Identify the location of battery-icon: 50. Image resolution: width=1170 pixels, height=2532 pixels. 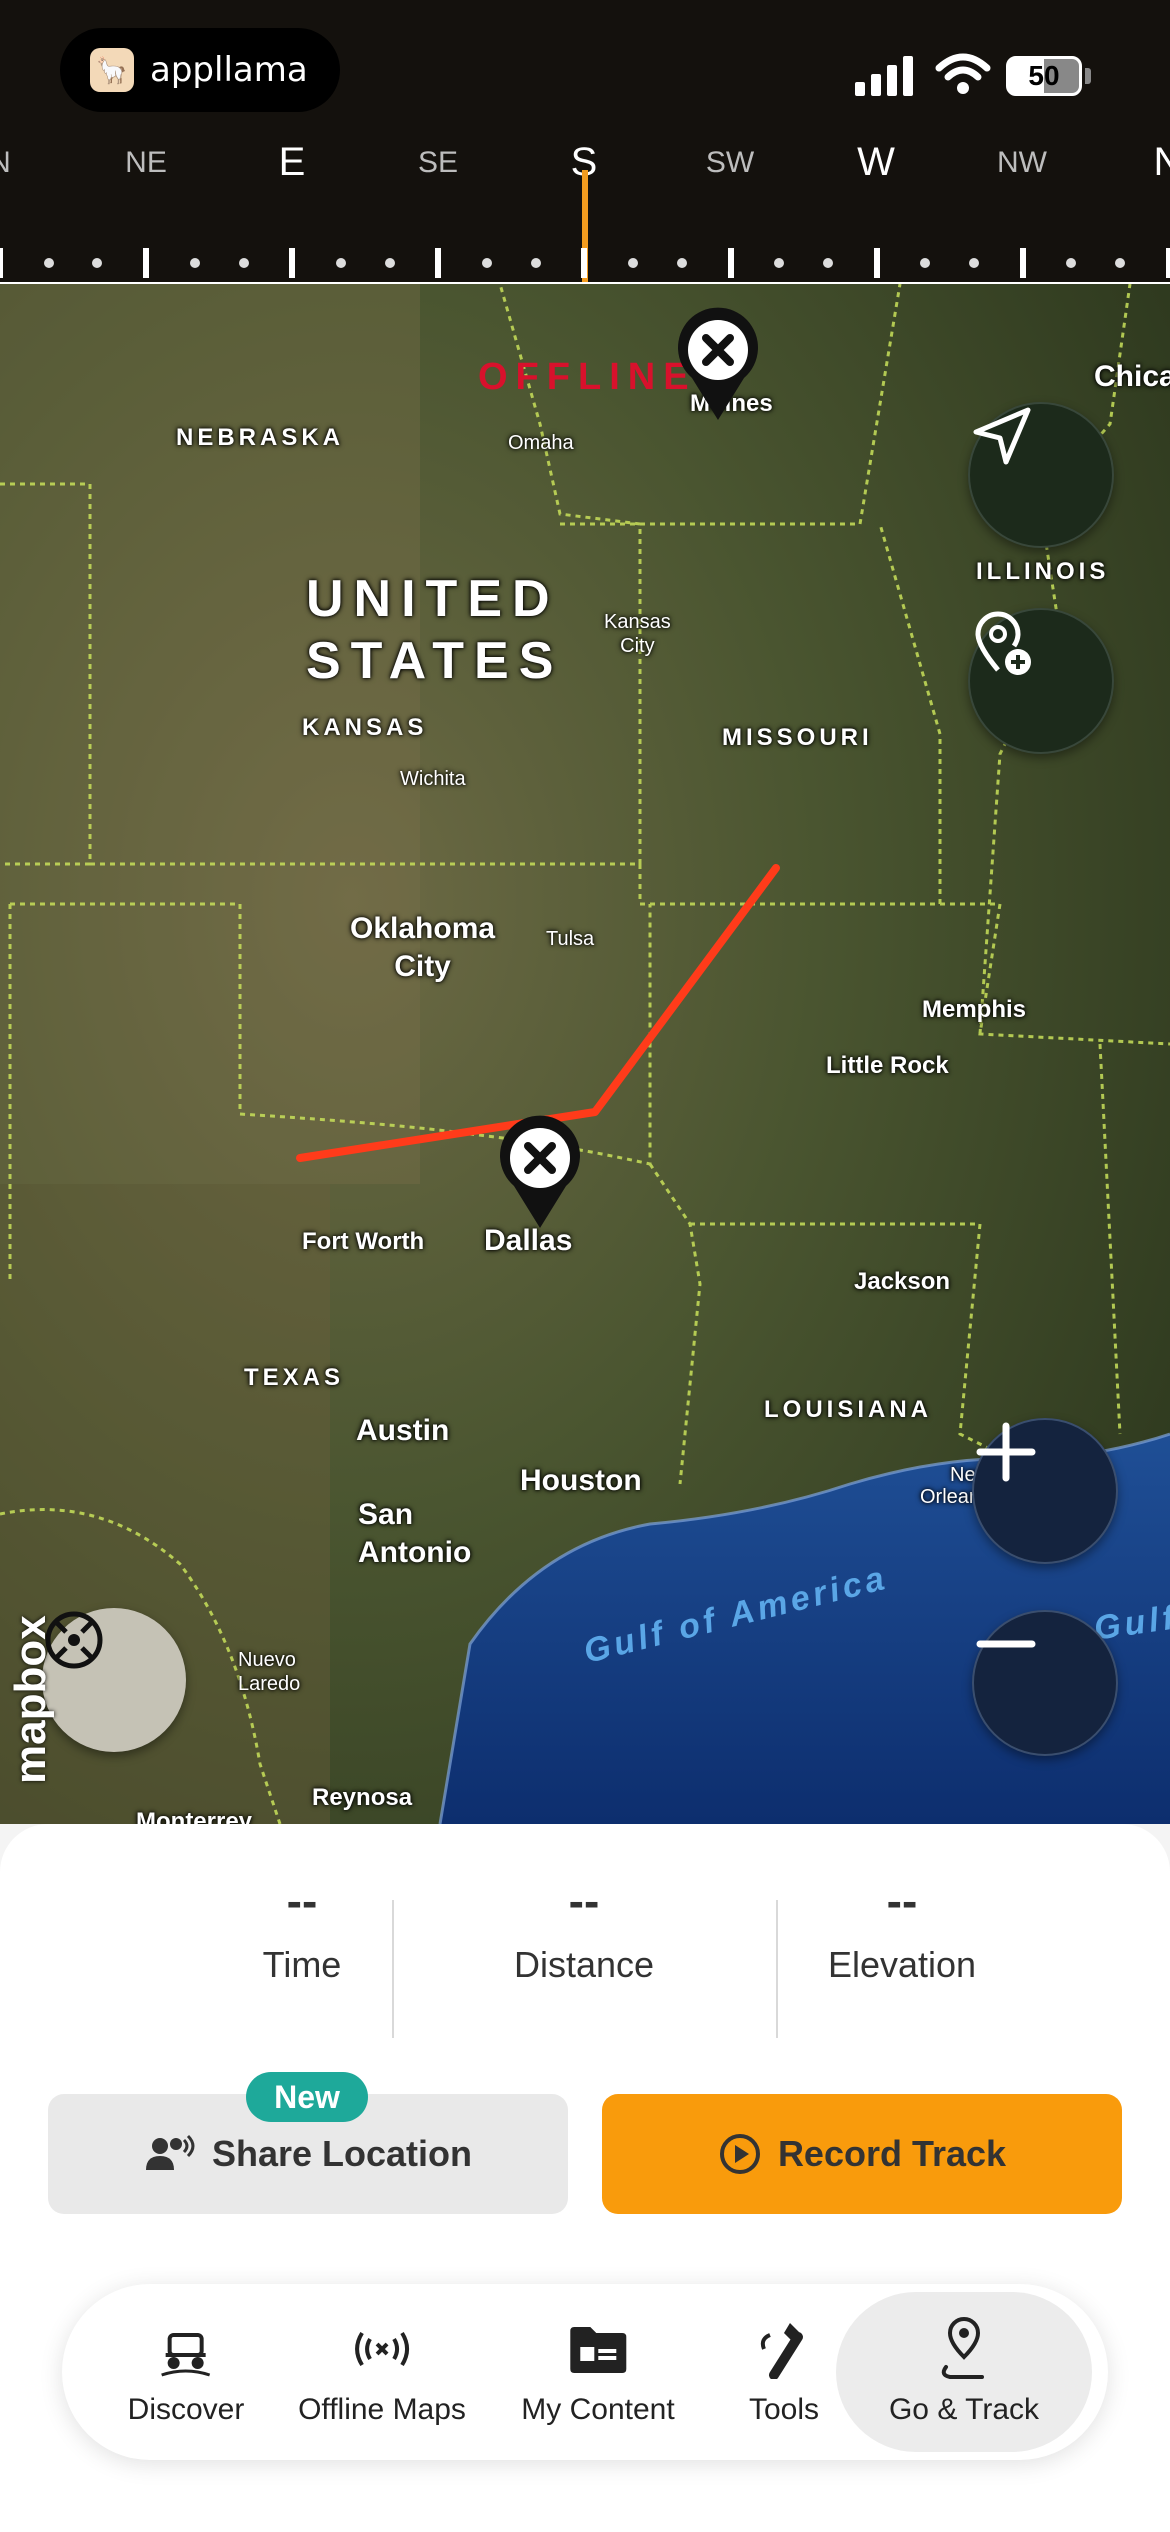
(1044, 76).